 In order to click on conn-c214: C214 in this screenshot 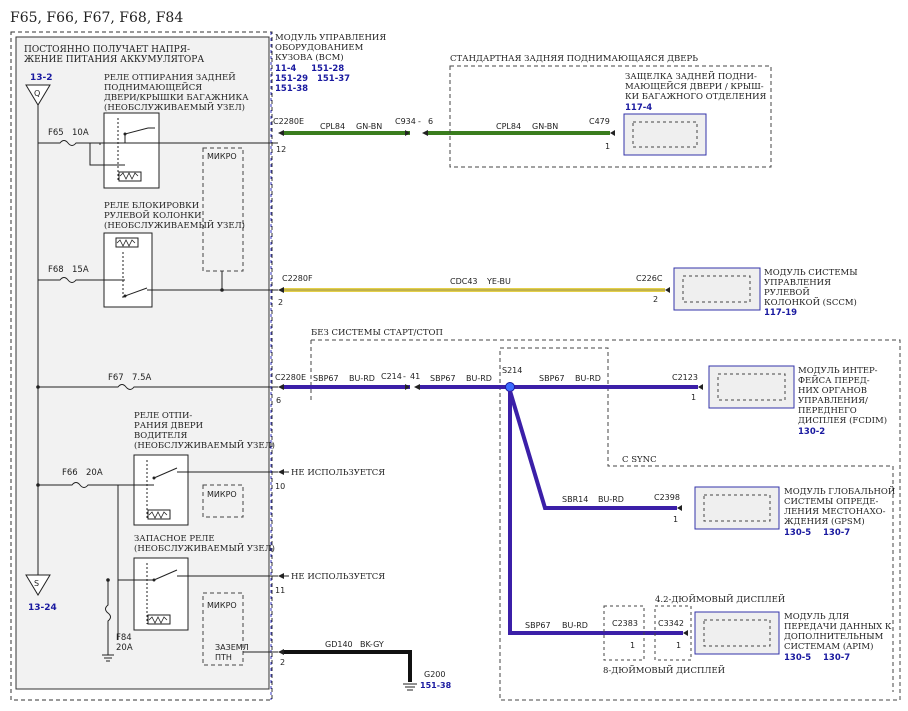, I will do `click(391, 376)`.